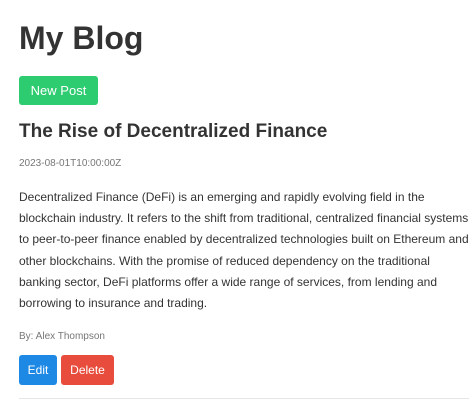 This screenshot has height=411, width=469. I want to click on page-title: My Blog, so click(81, 38).